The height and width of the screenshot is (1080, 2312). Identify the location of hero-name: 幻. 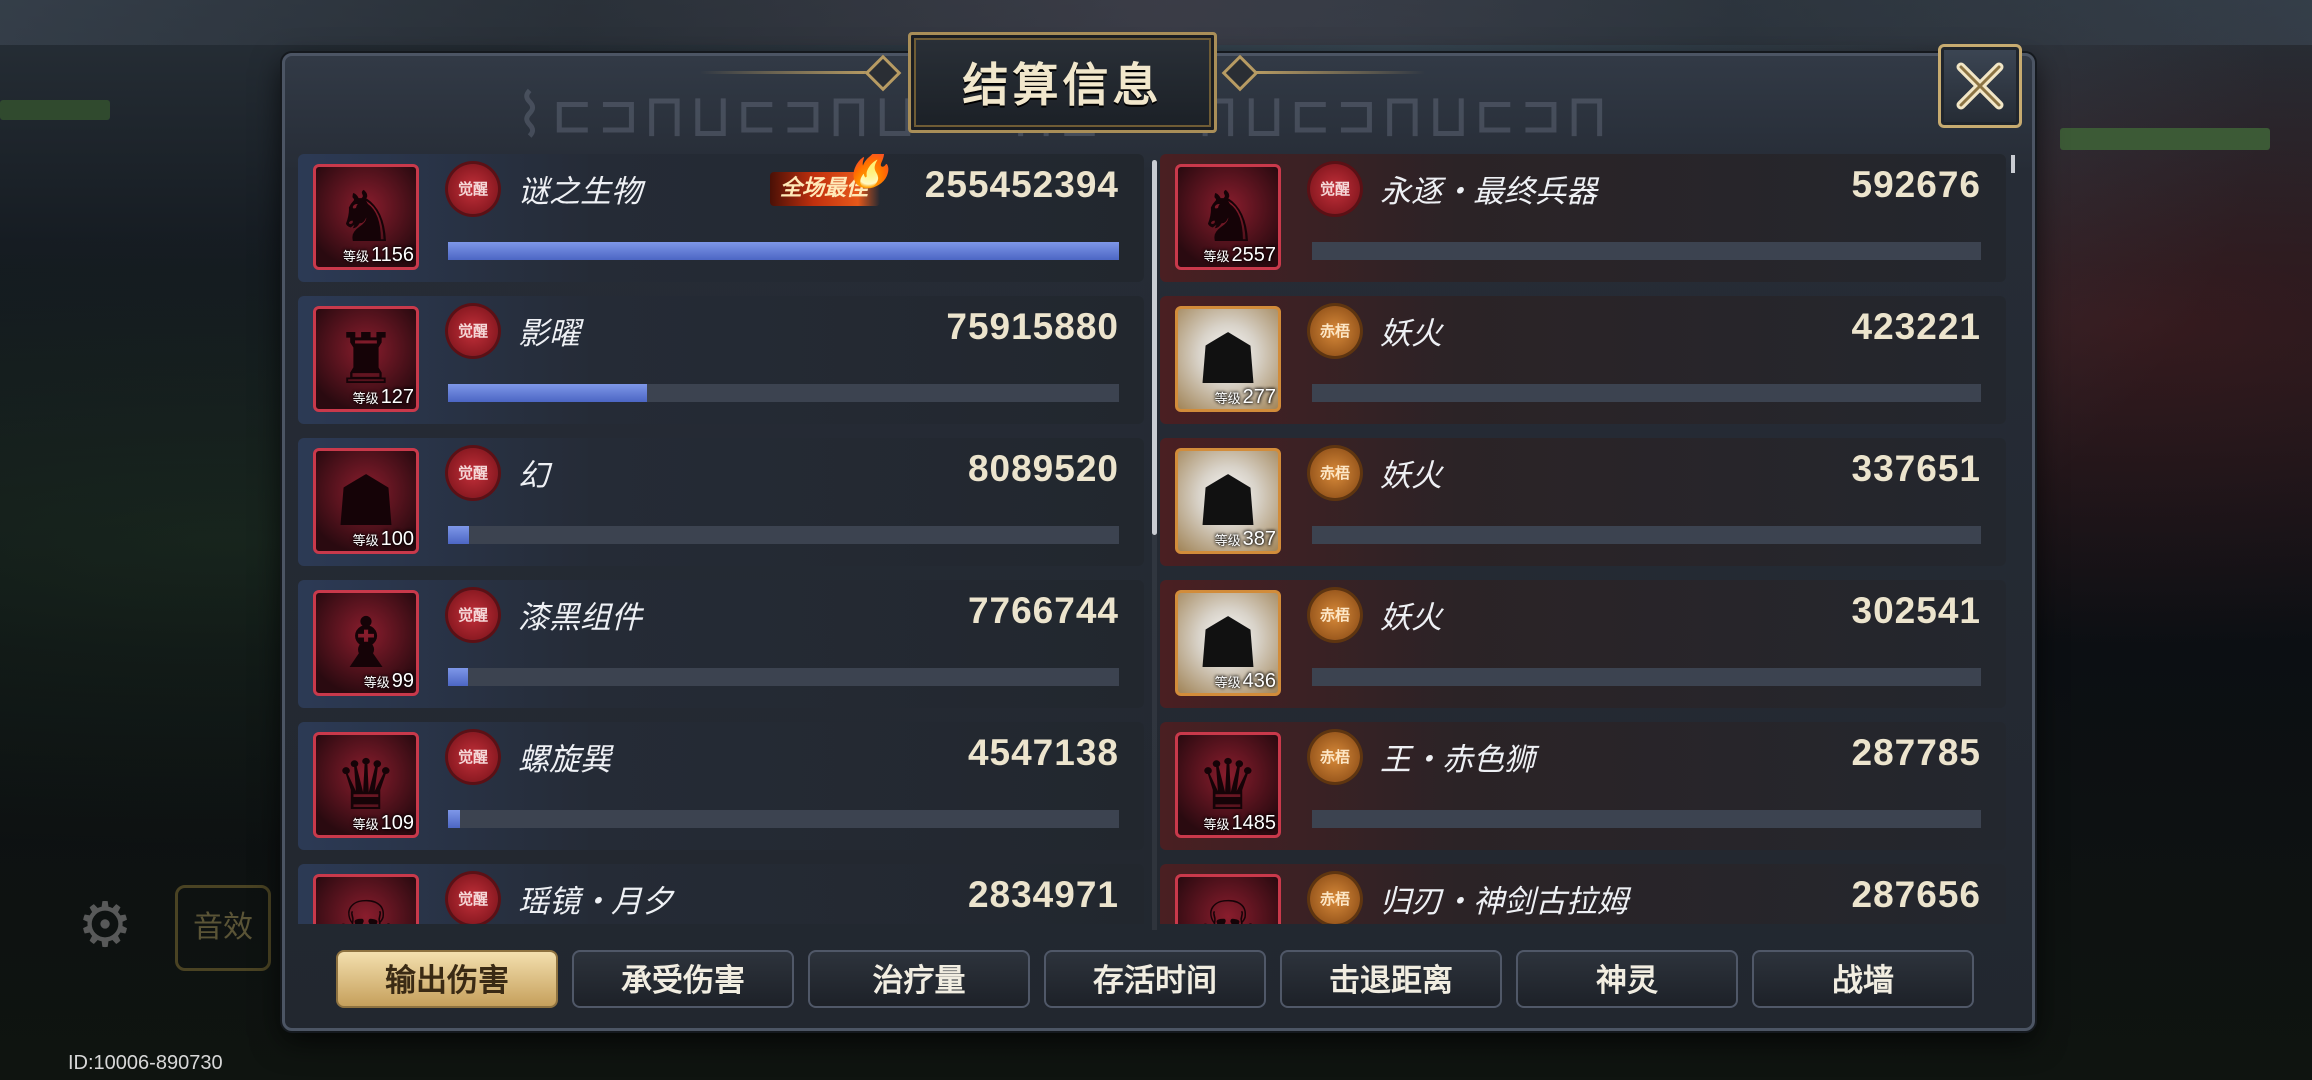
(533, 476).